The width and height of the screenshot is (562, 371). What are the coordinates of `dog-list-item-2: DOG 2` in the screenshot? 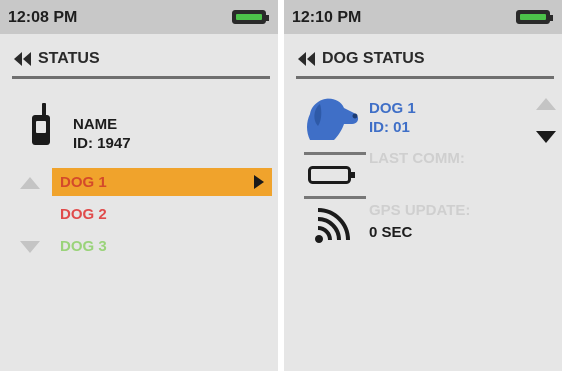 It's located at (162, 214).